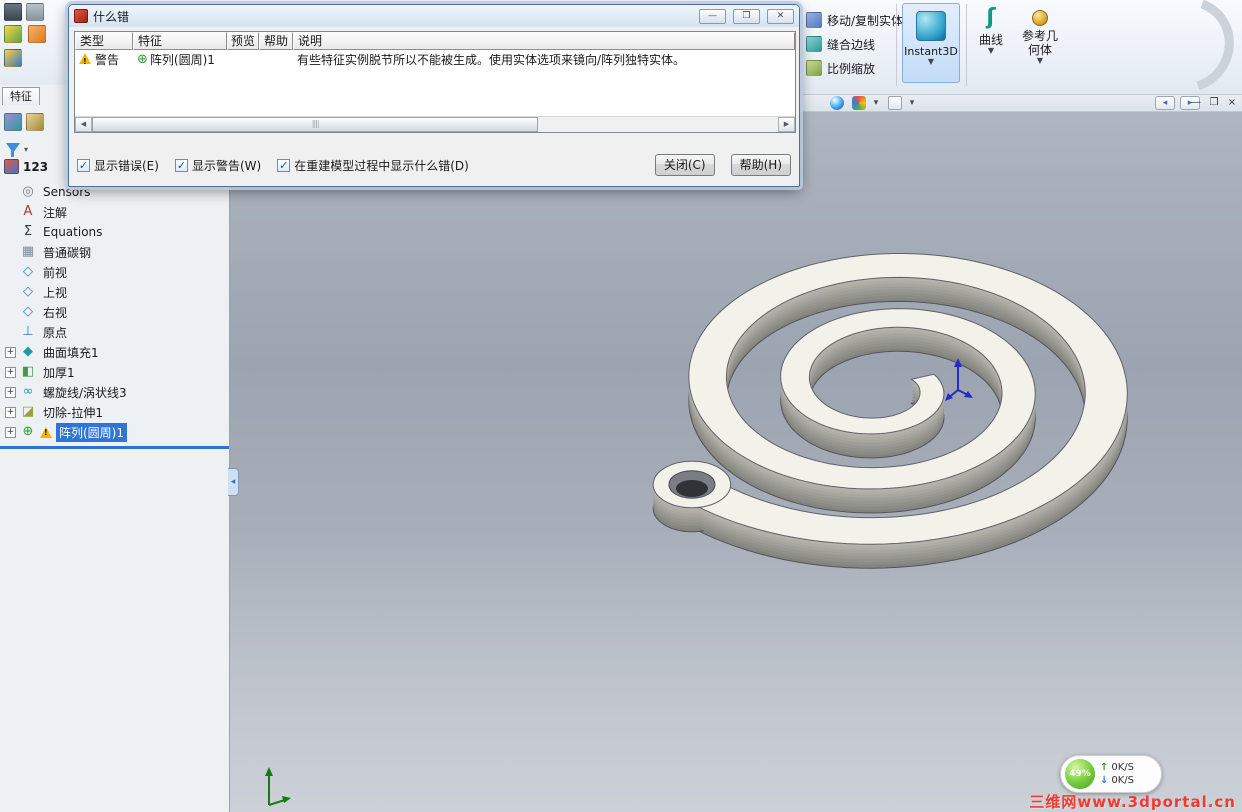 This screenshot has width=1242, height=812. What do you see at coordinates (13, 12) in the screenshot?
I see `menu-icon` at bounding box center [13, 12].